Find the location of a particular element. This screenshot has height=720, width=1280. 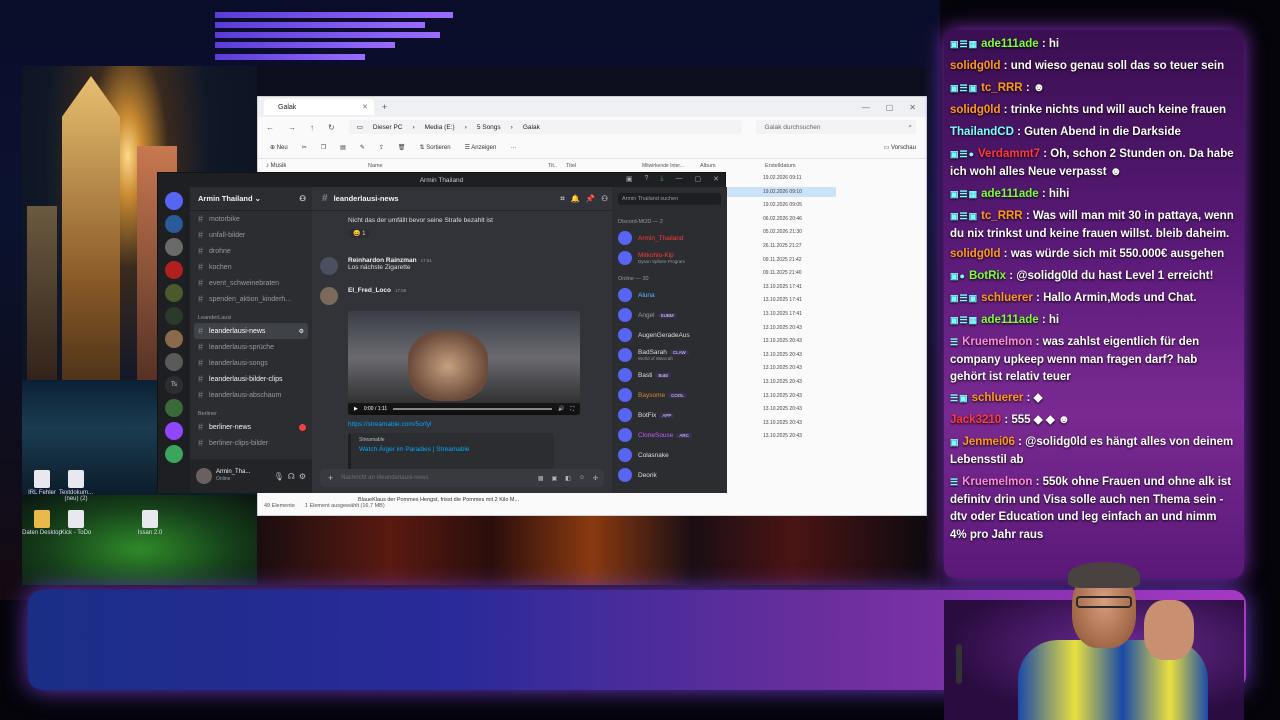

emoji-icon: ☺ is located at coordinates (582, 478).